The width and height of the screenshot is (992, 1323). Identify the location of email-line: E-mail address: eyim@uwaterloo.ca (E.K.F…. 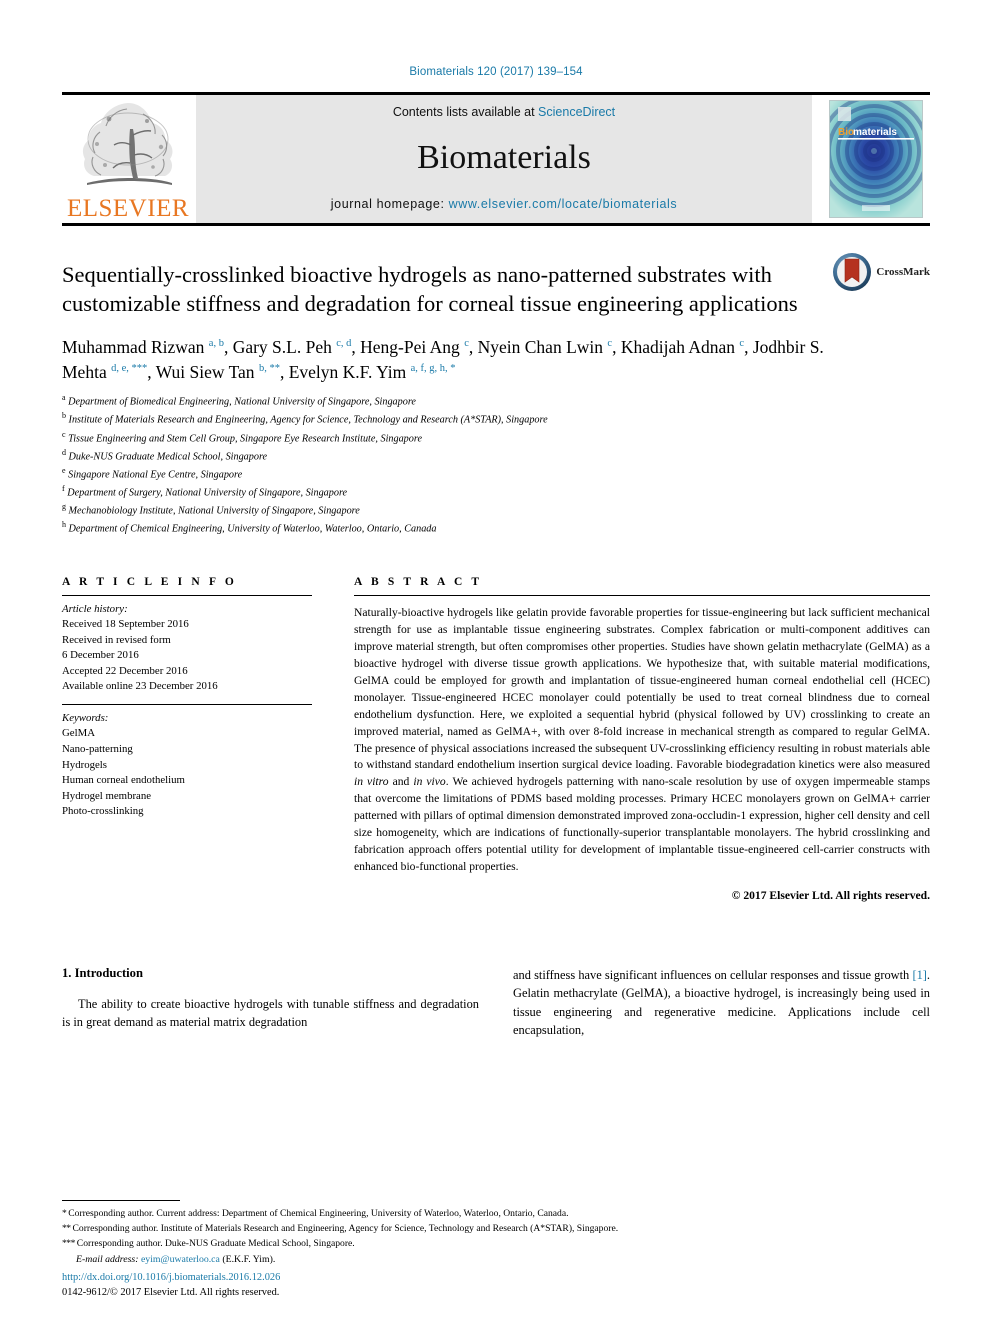
(496, 1259).